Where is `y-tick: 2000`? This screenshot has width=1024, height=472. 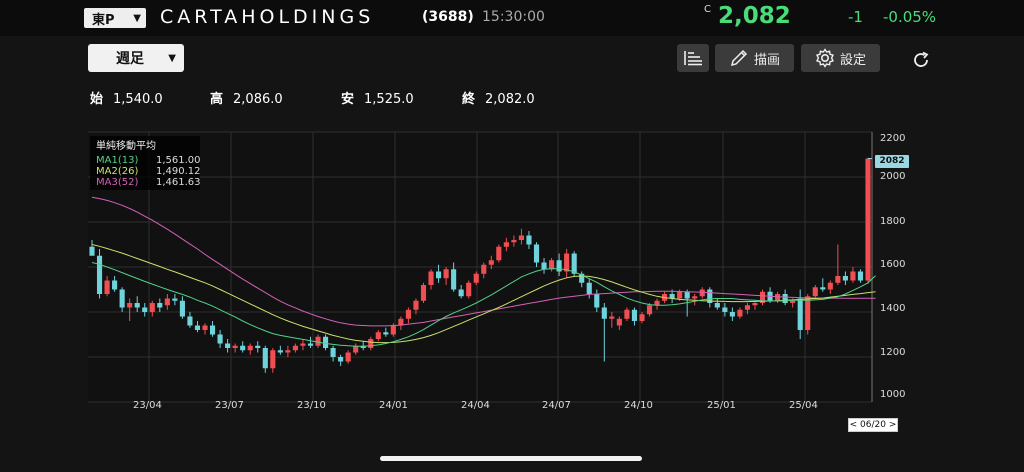 y-tick: 2000 is located at coordinates (893, 176).